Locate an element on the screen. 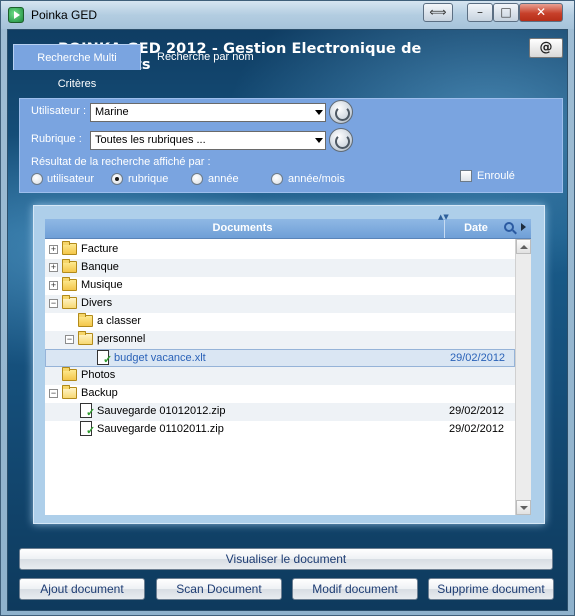 This screenshot has height=616, width=575. refresh-rubric-icon is located at coordinates (341, 140).